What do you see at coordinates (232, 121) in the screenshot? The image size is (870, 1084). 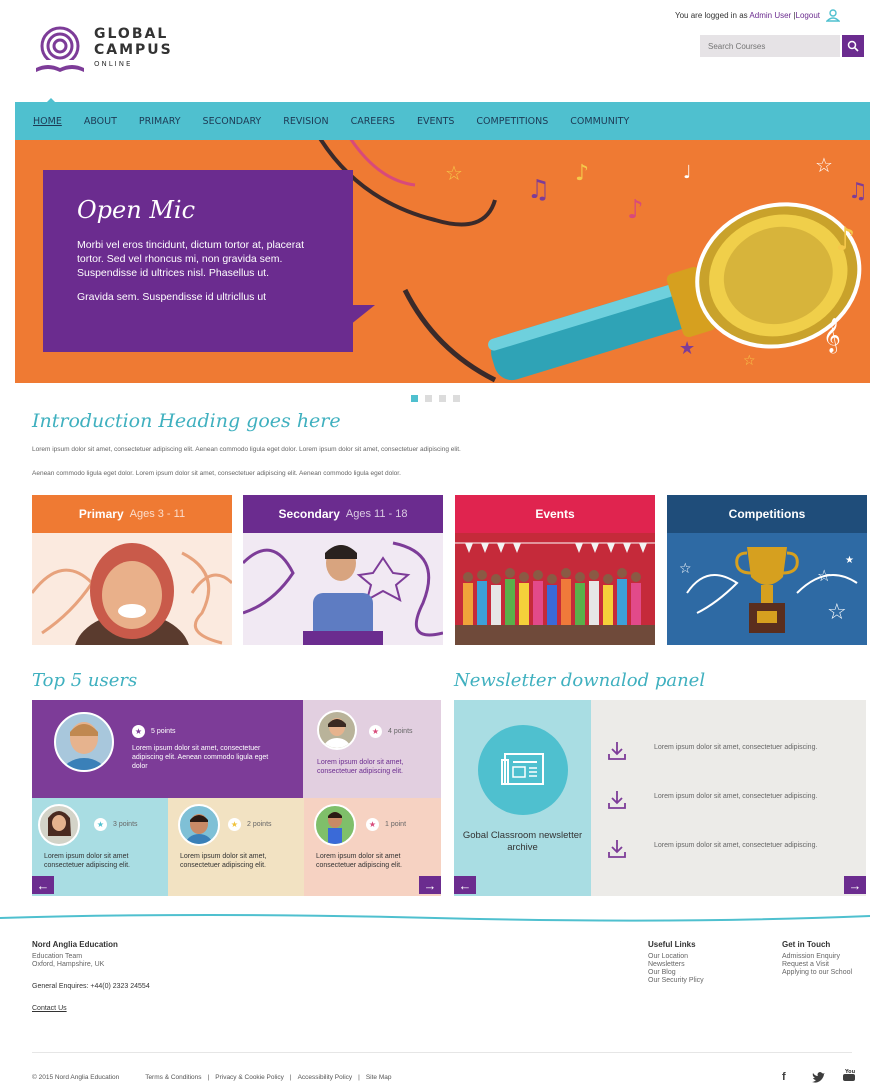 I see `nav-secondary: SECONDARY` at bounding box center [232, 121].